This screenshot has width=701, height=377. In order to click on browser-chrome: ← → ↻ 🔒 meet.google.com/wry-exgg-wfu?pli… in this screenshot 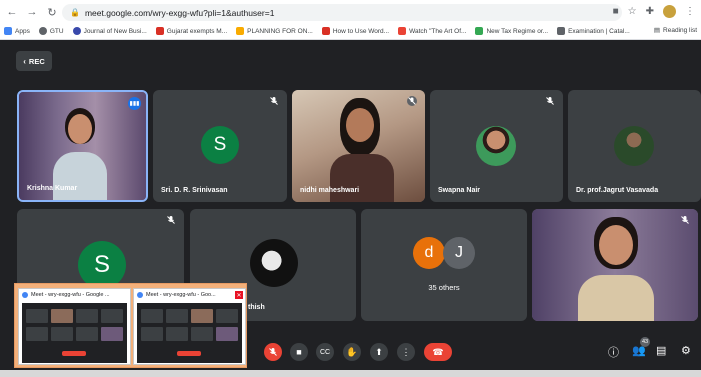, I will do `click(350, 20)`.